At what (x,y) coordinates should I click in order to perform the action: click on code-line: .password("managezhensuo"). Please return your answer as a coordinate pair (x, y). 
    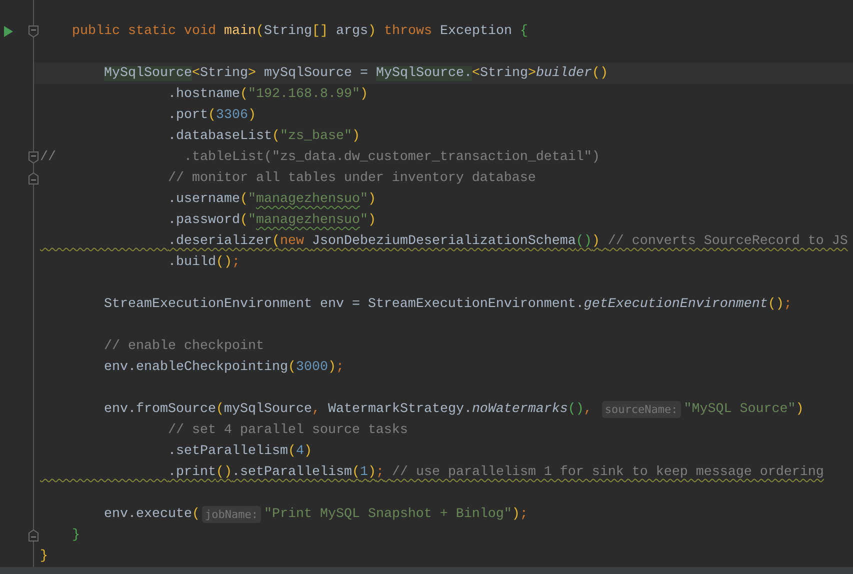
    Looking at the image, I should click on (271, 221).